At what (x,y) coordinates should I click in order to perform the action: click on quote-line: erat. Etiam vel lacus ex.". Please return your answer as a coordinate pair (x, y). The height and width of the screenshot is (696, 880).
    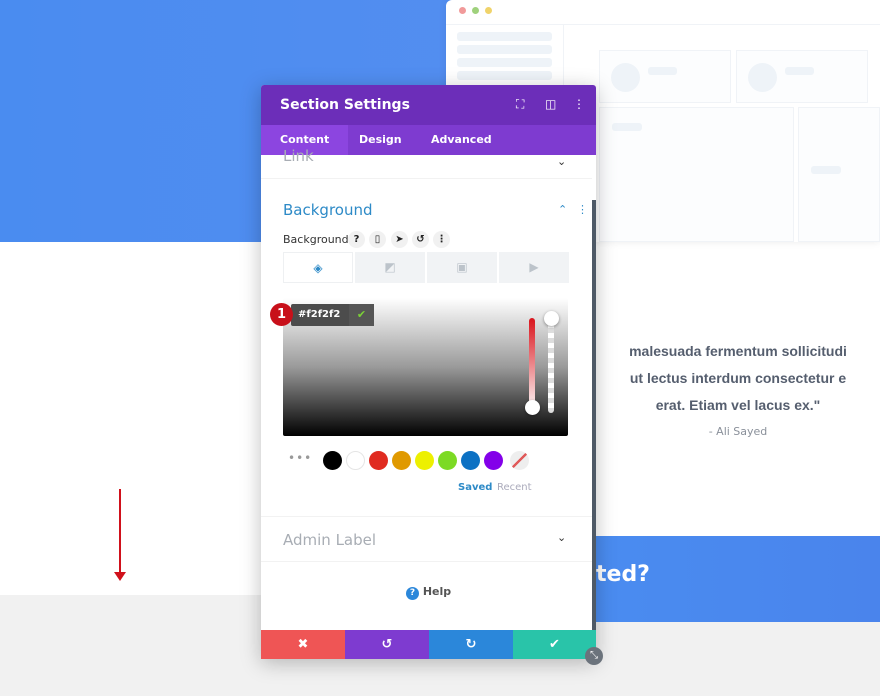
    Looking at the image, I should click on (738, 405).